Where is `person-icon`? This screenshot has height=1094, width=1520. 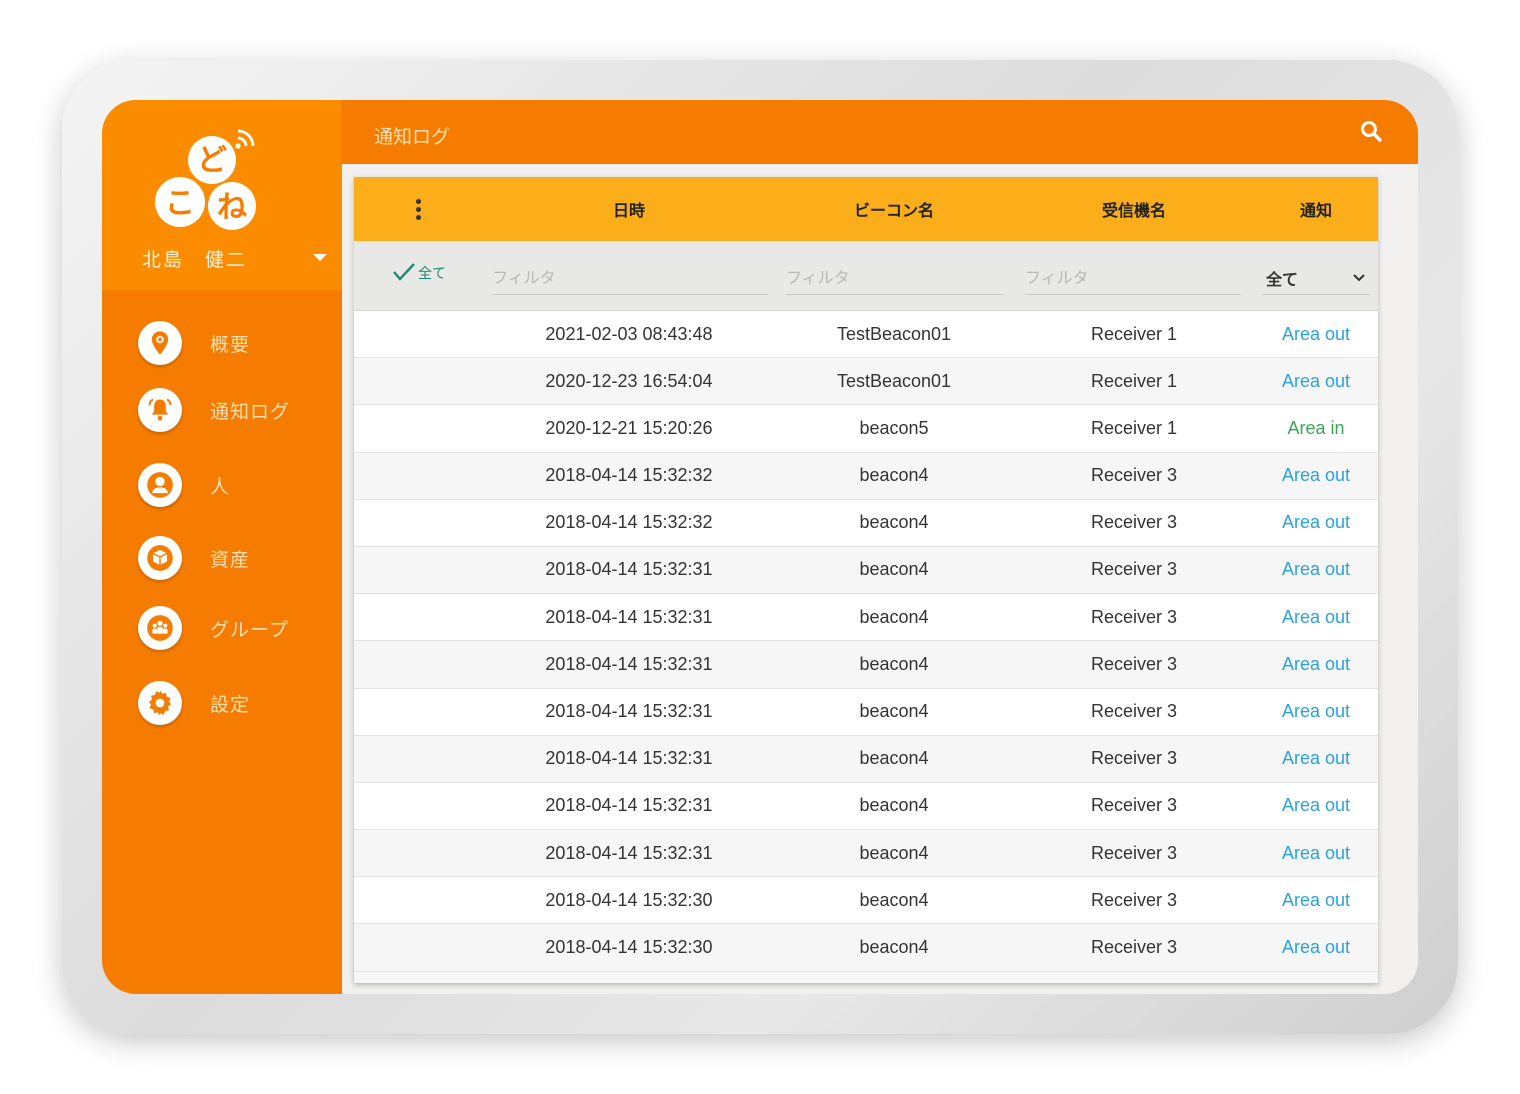 person-icon is located at coordinates (160, 485).